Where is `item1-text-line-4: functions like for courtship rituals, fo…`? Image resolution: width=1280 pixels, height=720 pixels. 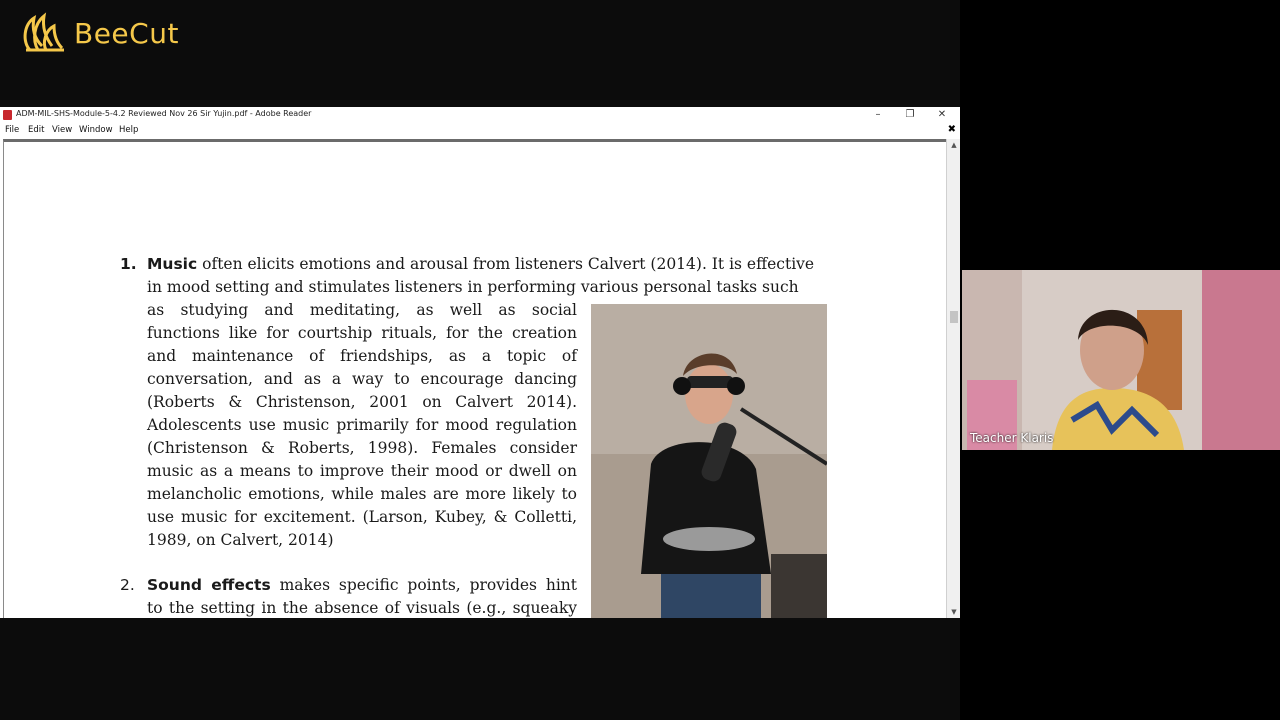 item1-text-line-4: functions like for courtship rituals, fo… is located at coordinates (362, 333).